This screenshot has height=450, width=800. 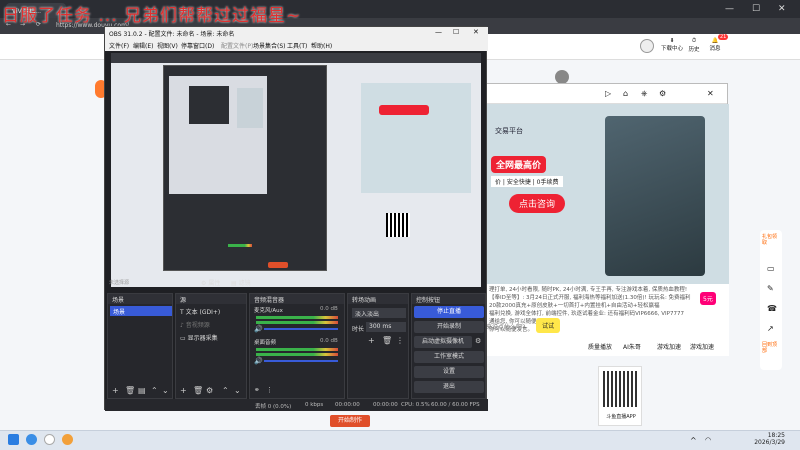 I want to click on preview-tabbar, so click(x=296, y=58).